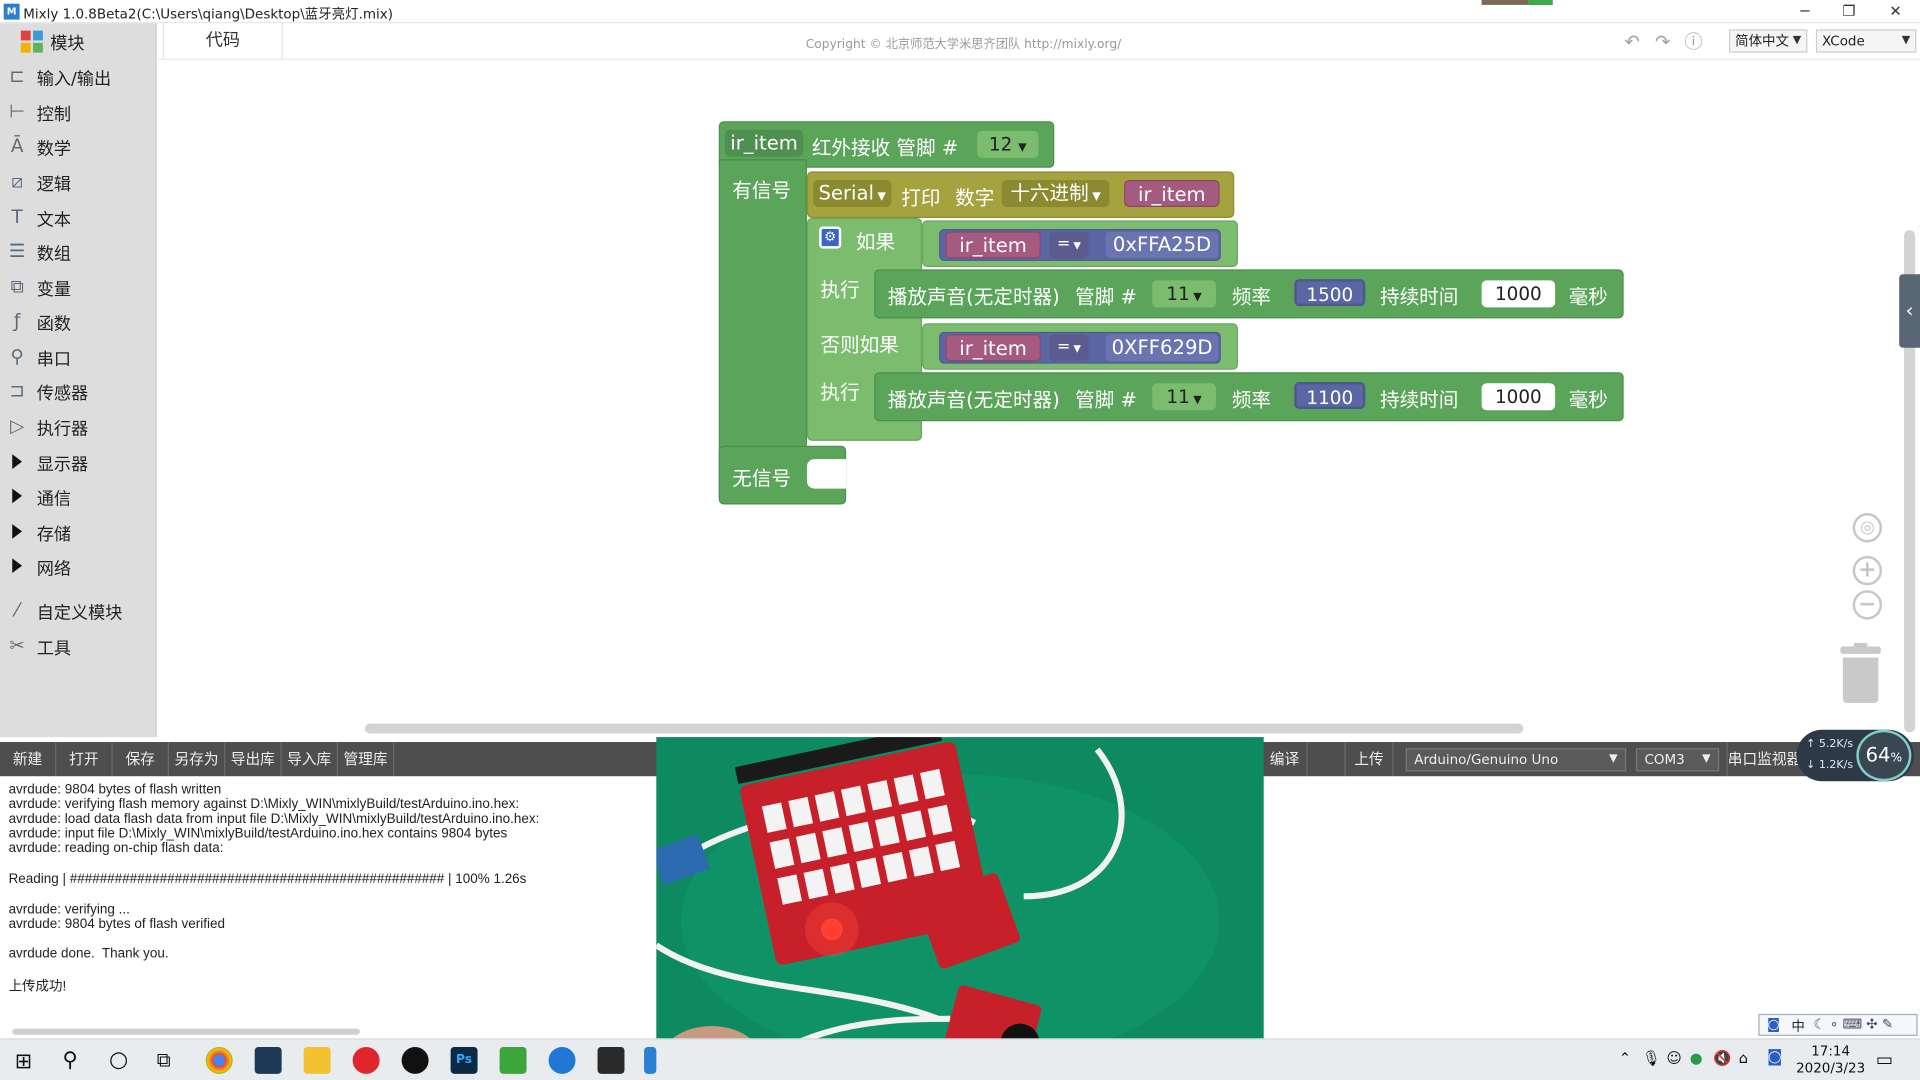 This screenshot has width=1920, height=1080. I want to click on cond1-var-pill: ir_item, so click(993, 245).